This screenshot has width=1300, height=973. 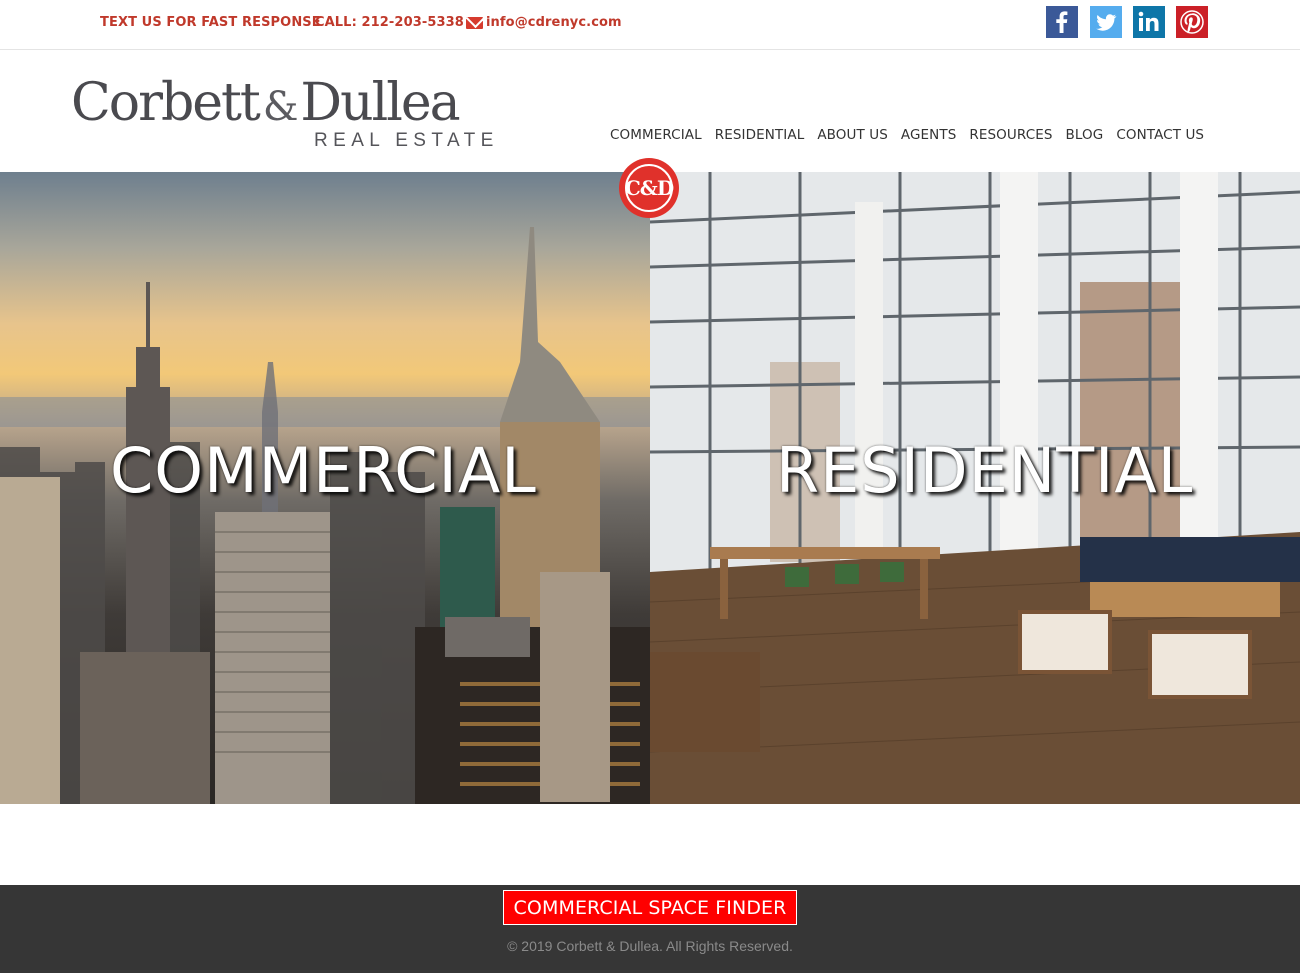 I want to click on commercial-space-finder-button: COMMERCIAL SPACE FINDER, so click(x=650, y=907).